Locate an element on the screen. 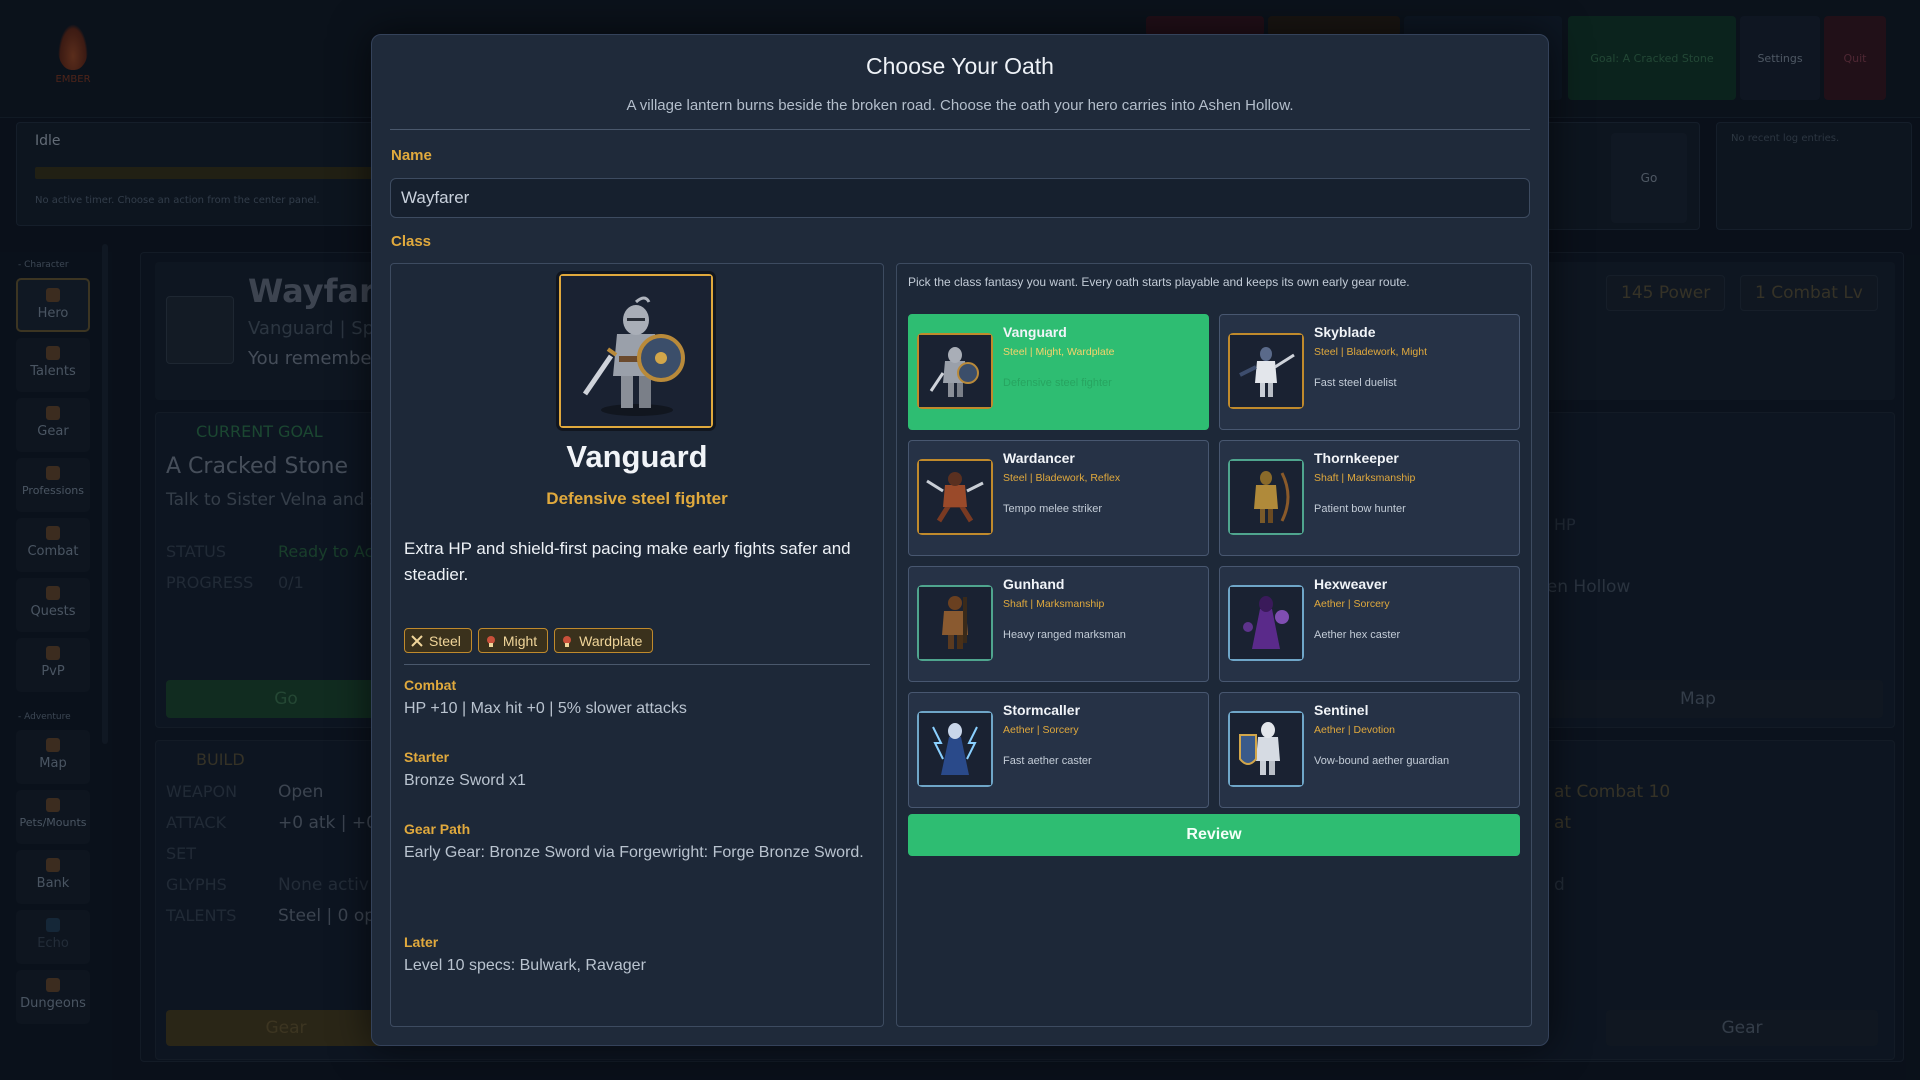  chip-might: Might is located at coordinates (513, 640).